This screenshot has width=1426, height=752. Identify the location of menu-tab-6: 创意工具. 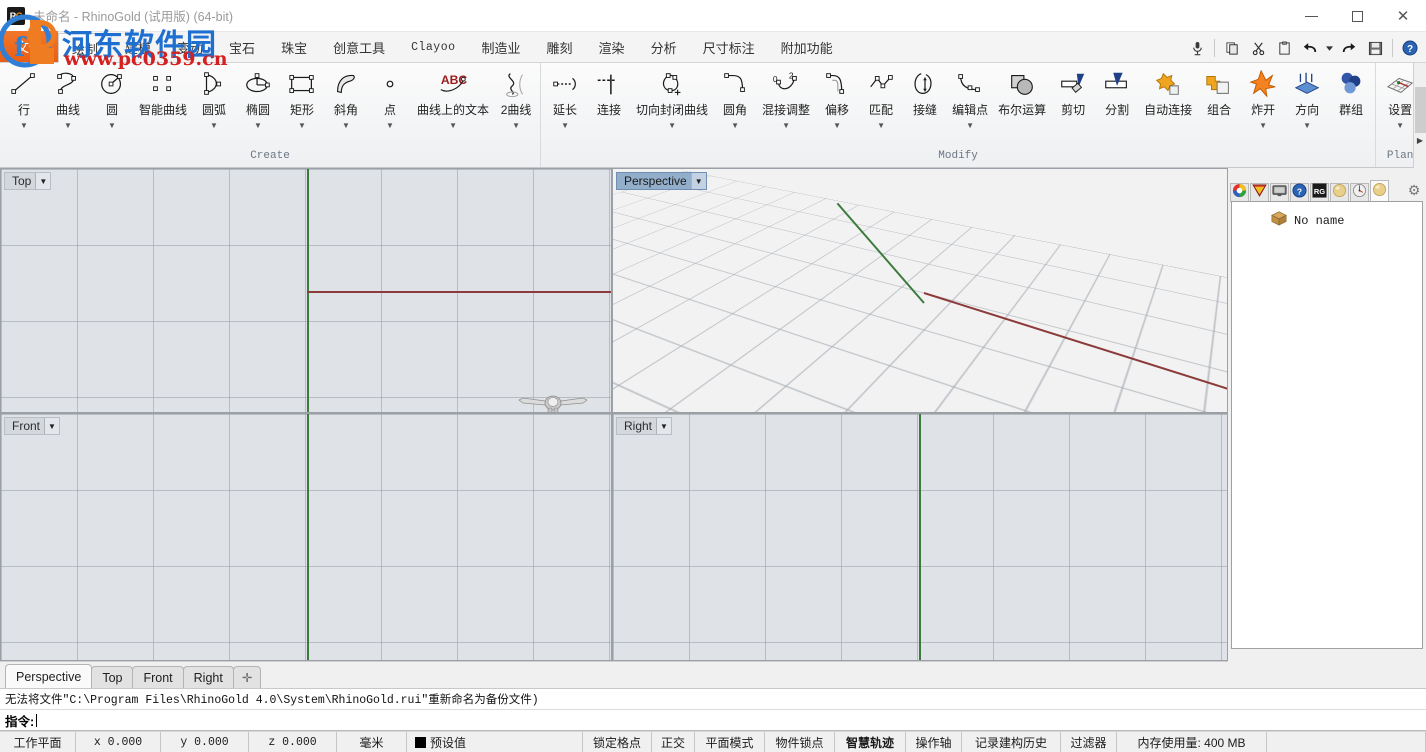
(359, 47).